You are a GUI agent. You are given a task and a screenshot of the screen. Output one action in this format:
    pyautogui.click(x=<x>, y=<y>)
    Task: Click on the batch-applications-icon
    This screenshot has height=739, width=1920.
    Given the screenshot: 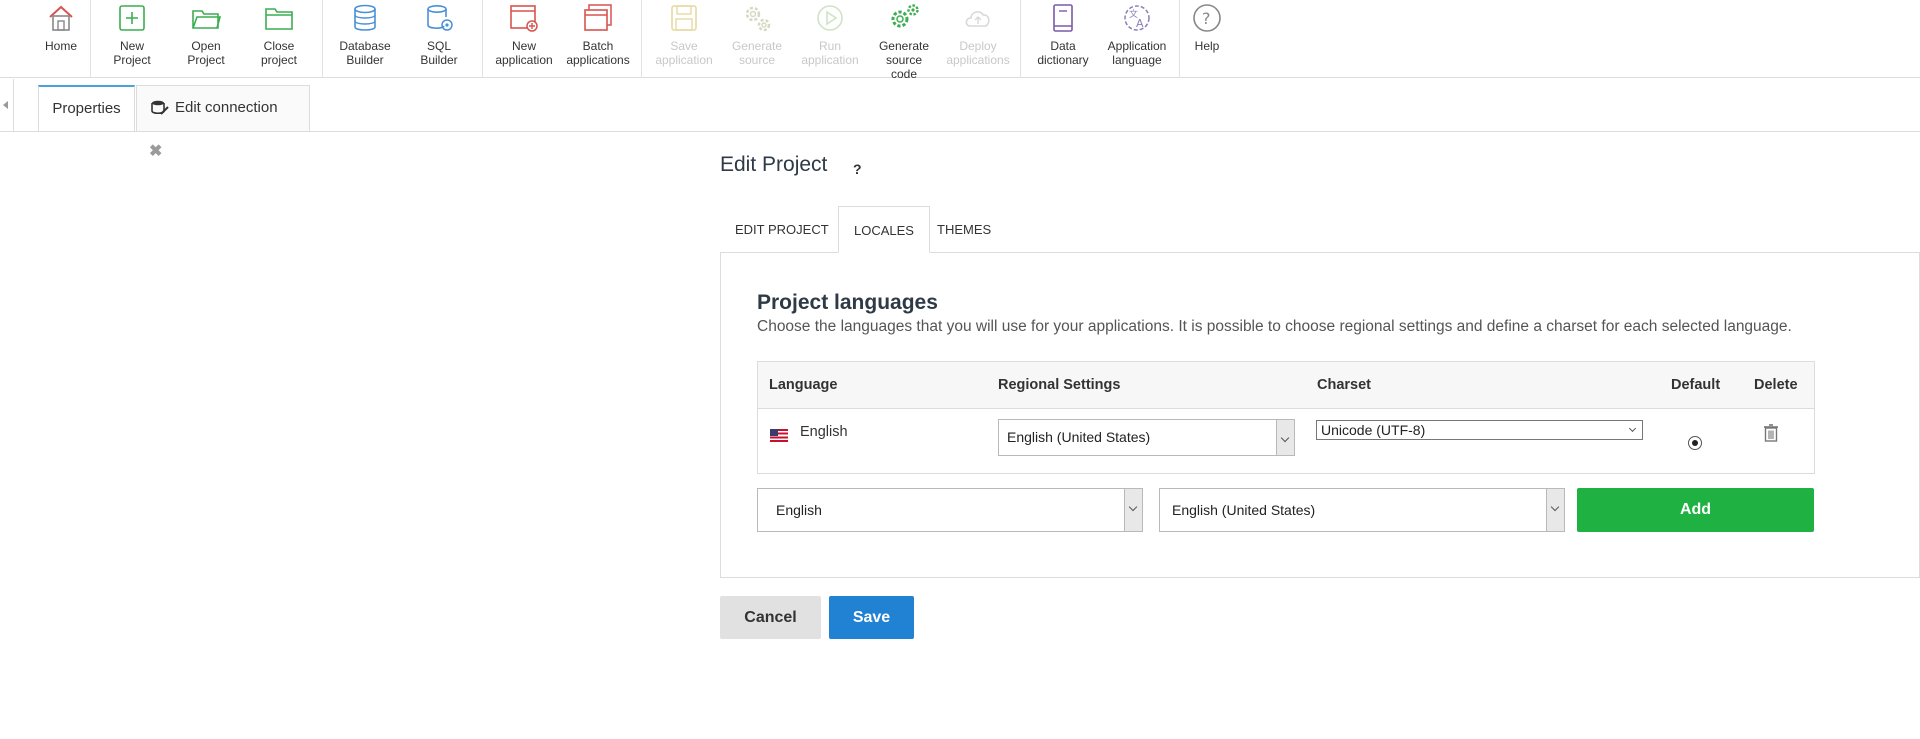 What is the action you would take?
    pyautogui.click(x=598, y=17)
    